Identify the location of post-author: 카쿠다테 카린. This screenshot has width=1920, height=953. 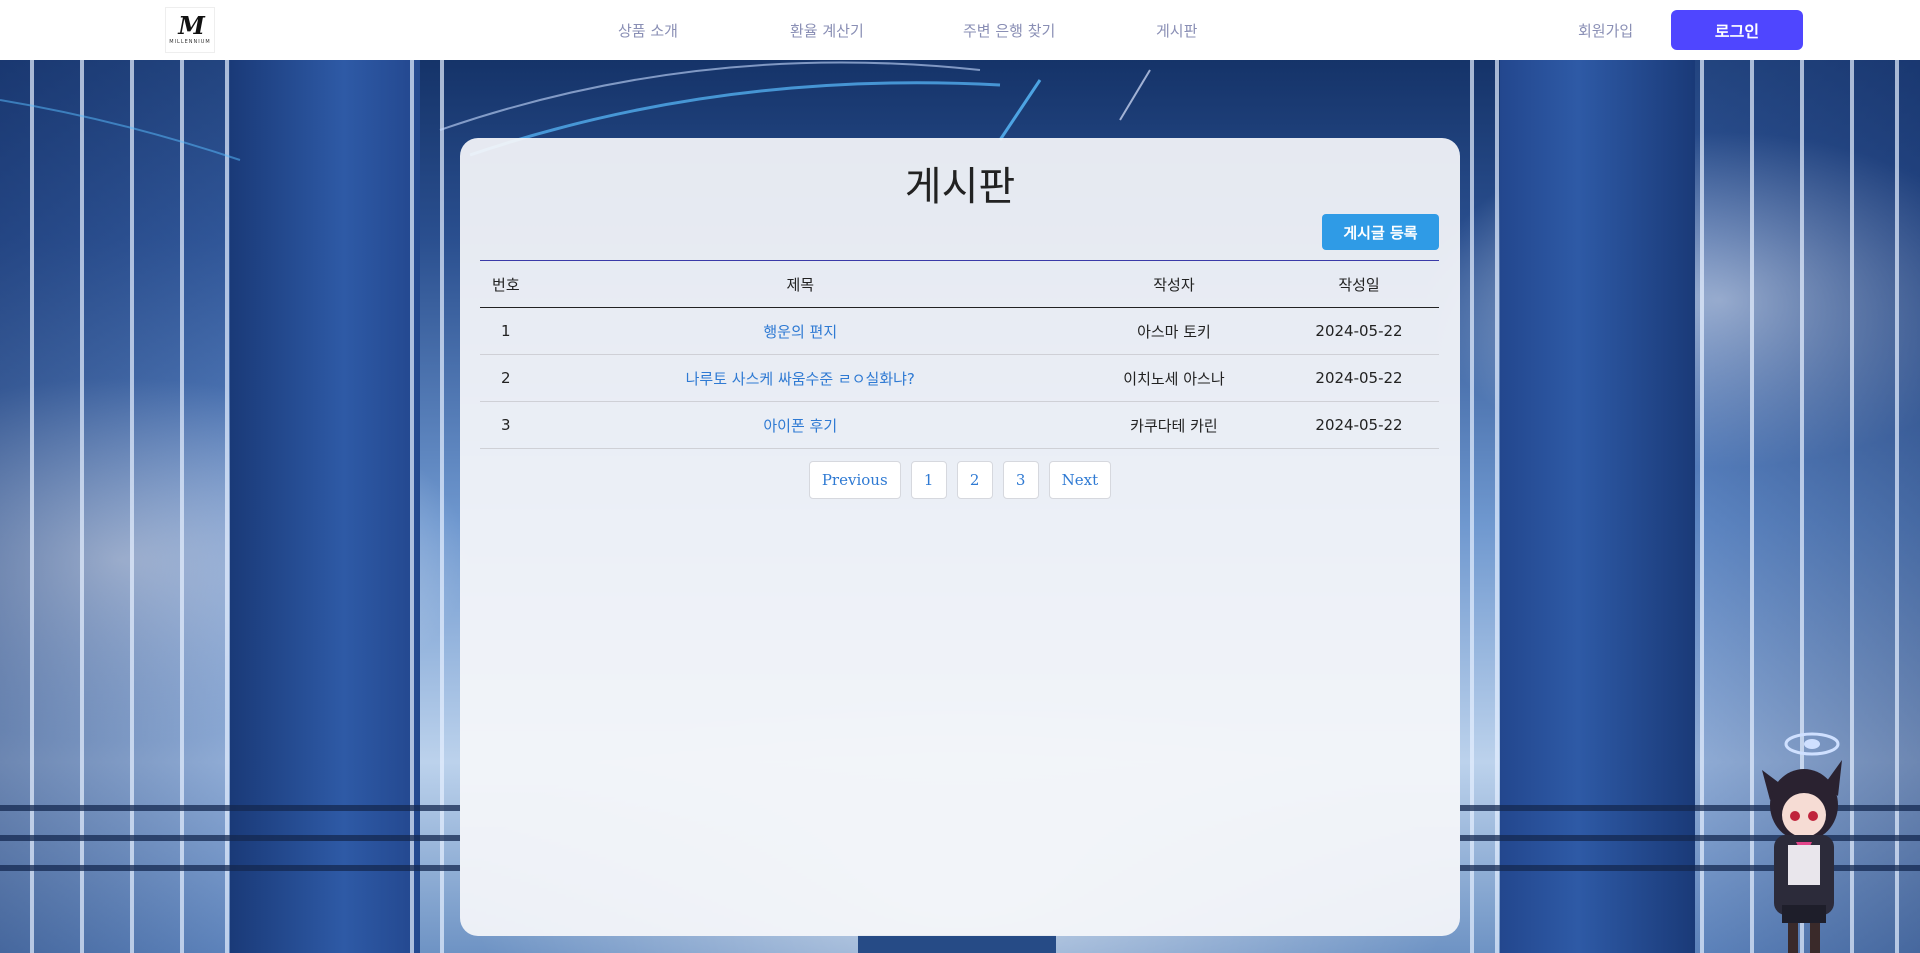
(1174, 425).